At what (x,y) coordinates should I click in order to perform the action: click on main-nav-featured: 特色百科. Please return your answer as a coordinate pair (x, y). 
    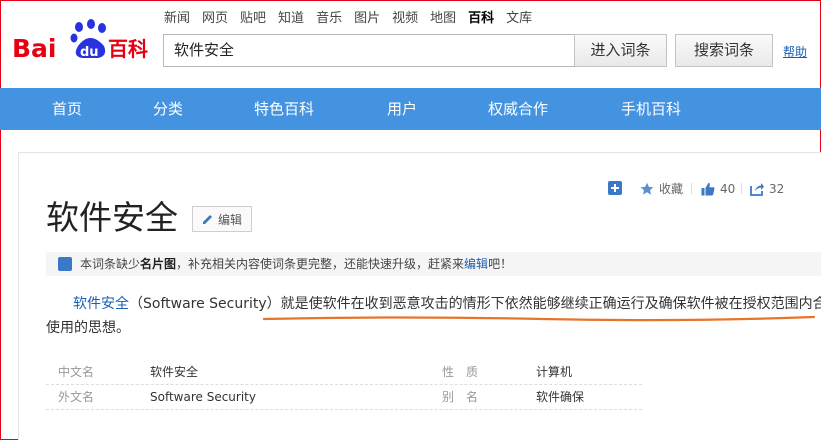
    Looking at the image, I should click on (284, 109).